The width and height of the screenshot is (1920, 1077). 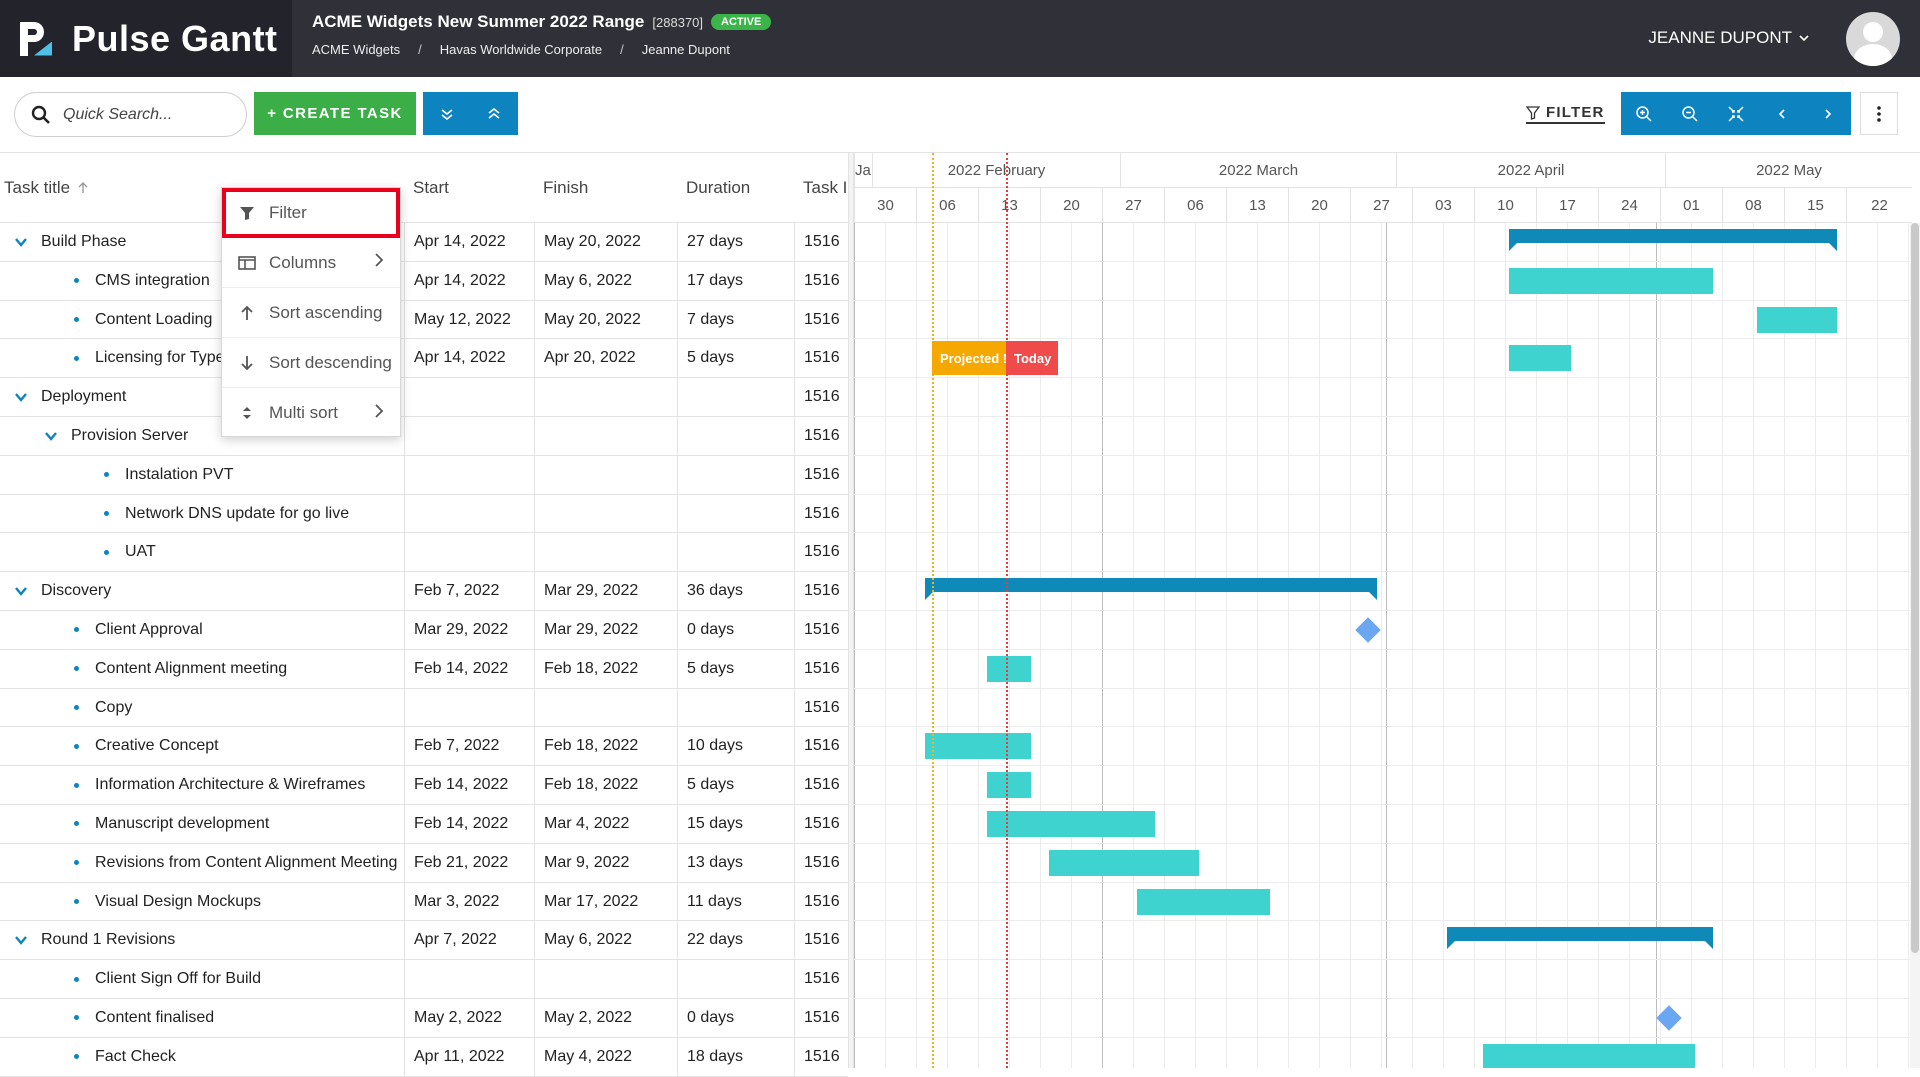 What do you see at coordinates (1782, 113) in the screenshot?
I see `scroll-left-button` at bounding box center [1782, 113].